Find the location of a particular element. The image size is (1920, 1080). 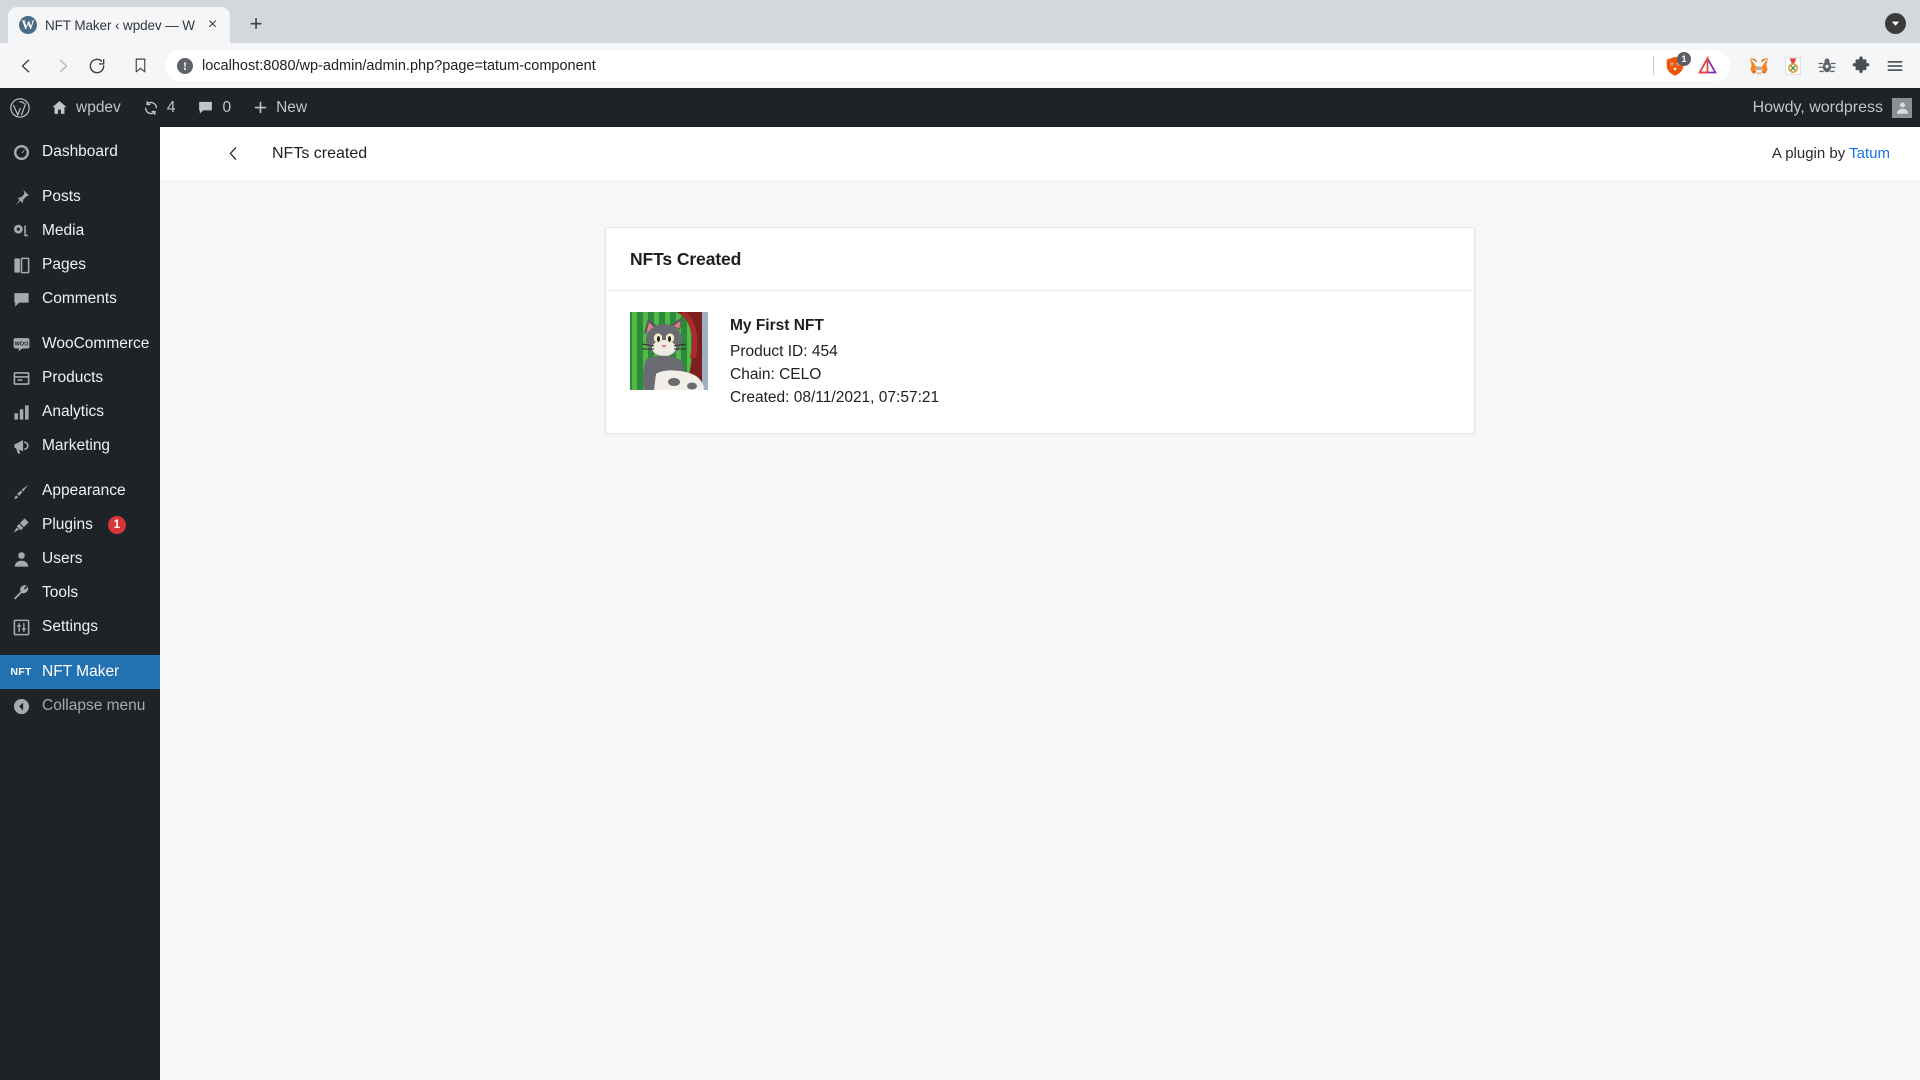

plug-icon is located at coordinates (21, 525).